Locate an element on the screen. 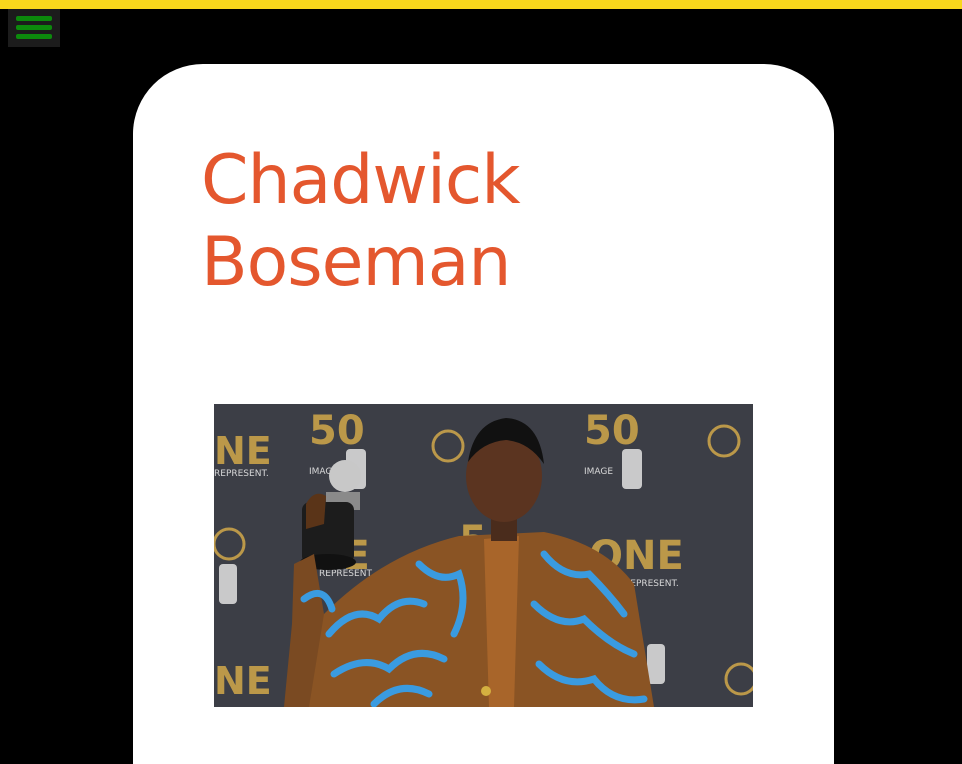  menu-button is located at coordinates (34, 28).